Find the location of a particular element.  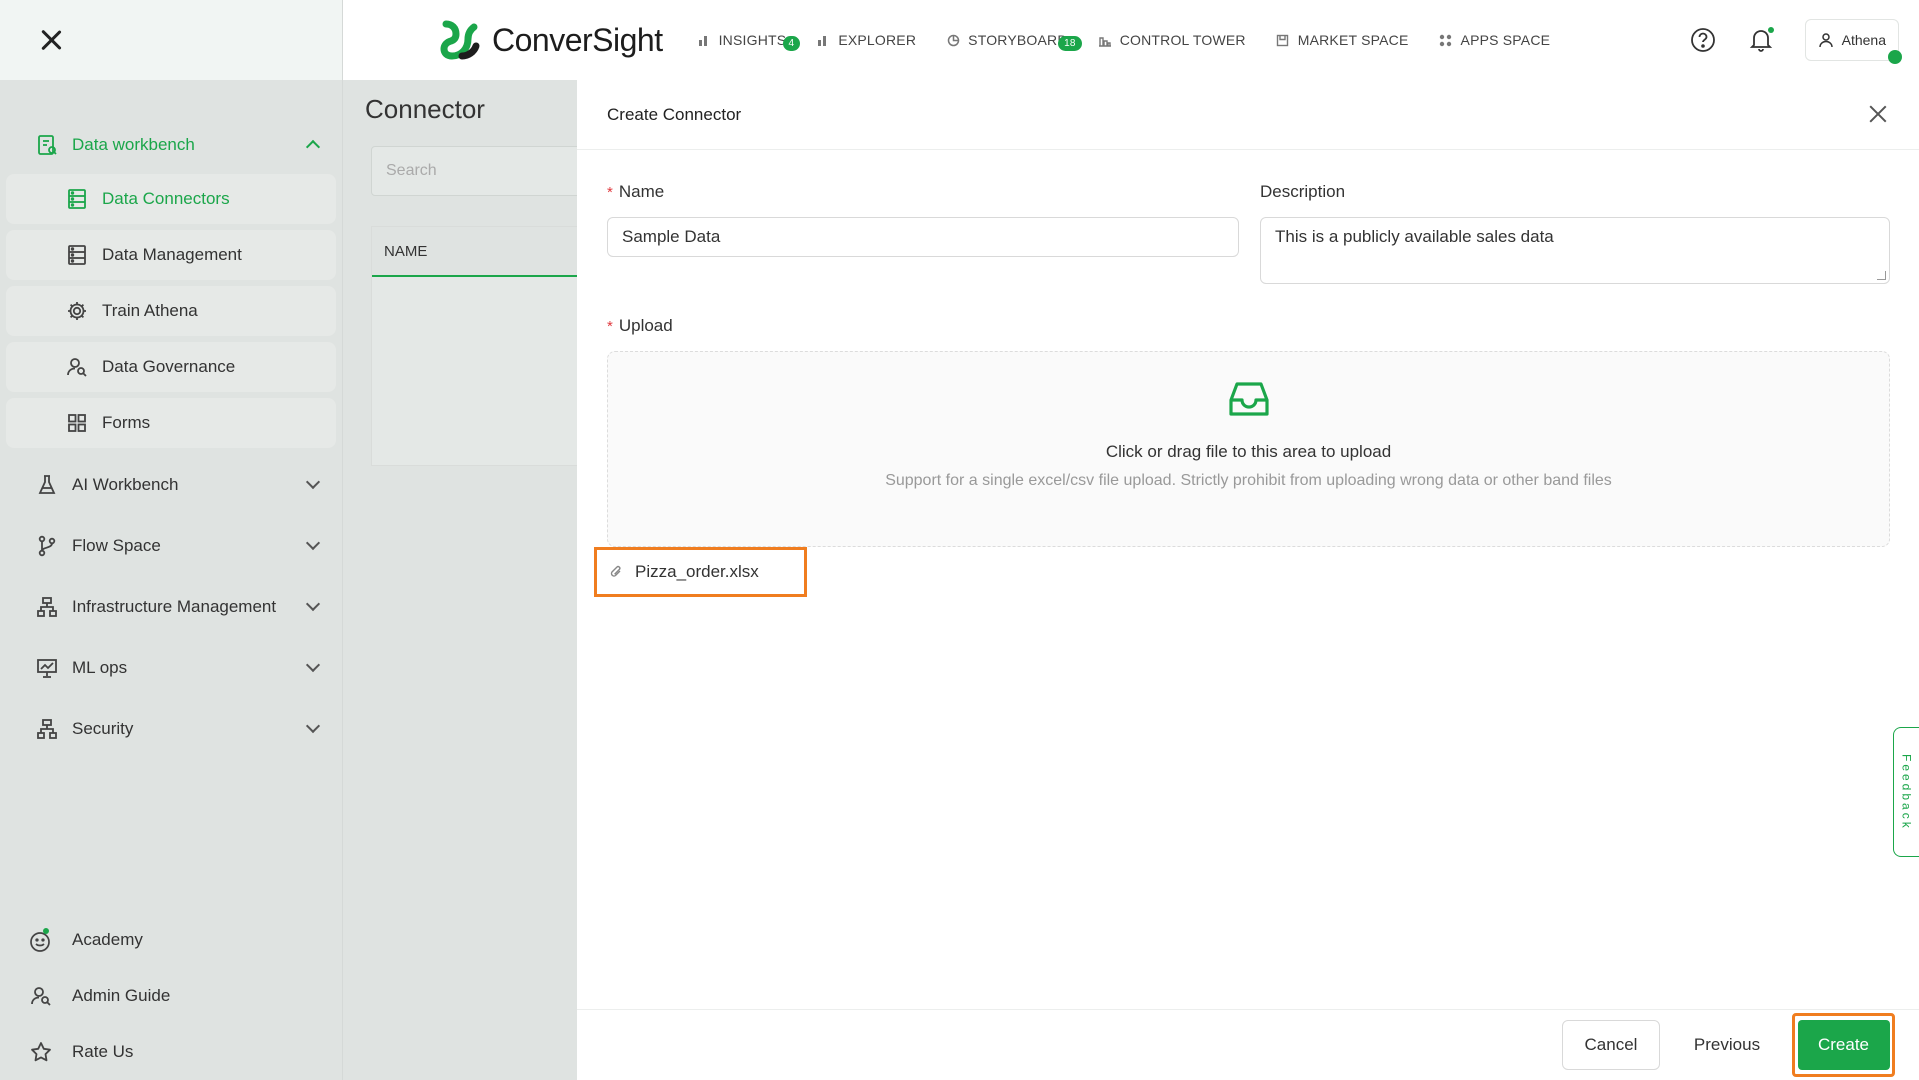

user-icon is located at coordinates (1826, 40).